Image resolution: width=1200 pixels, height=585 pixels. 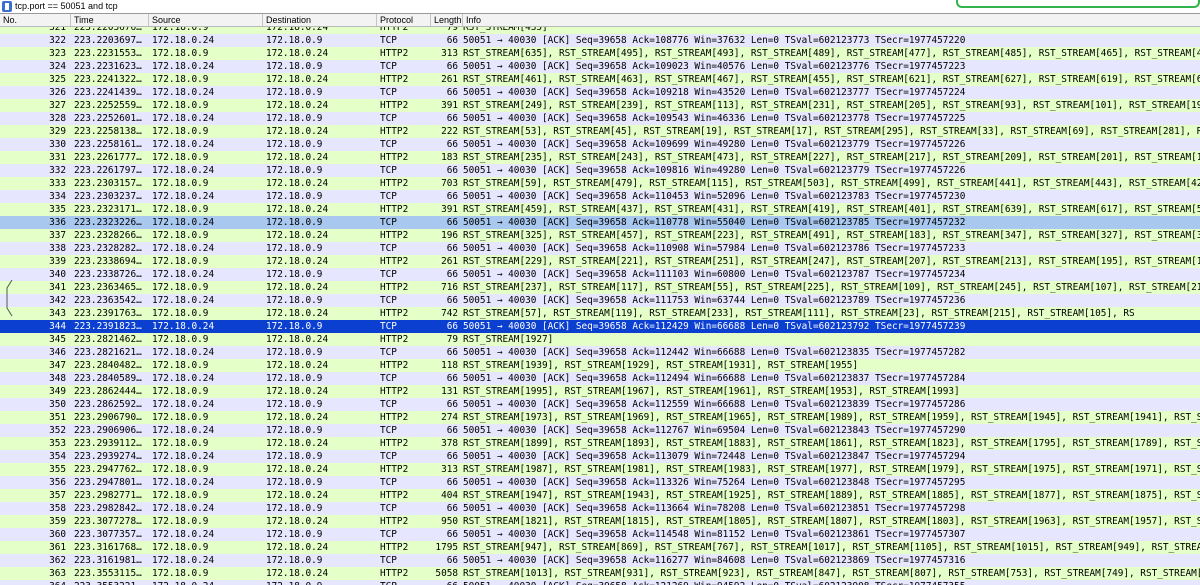 I want to click on packet-no: 354, so click(x=57, y=456).